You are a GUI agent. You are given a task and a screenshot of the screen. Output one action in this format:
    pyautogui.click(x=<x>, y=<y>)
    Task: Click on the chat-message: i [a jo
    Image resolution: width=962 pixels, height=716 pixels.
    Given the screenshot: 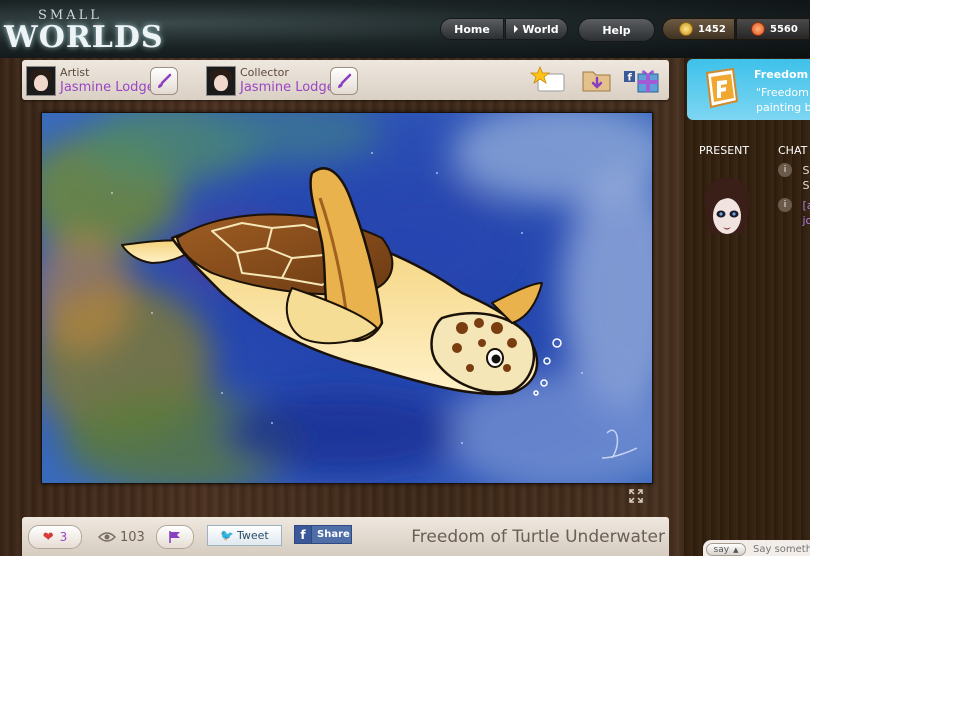 What is the action you would take?
    pyautogui.click(x=794, y=213)
    